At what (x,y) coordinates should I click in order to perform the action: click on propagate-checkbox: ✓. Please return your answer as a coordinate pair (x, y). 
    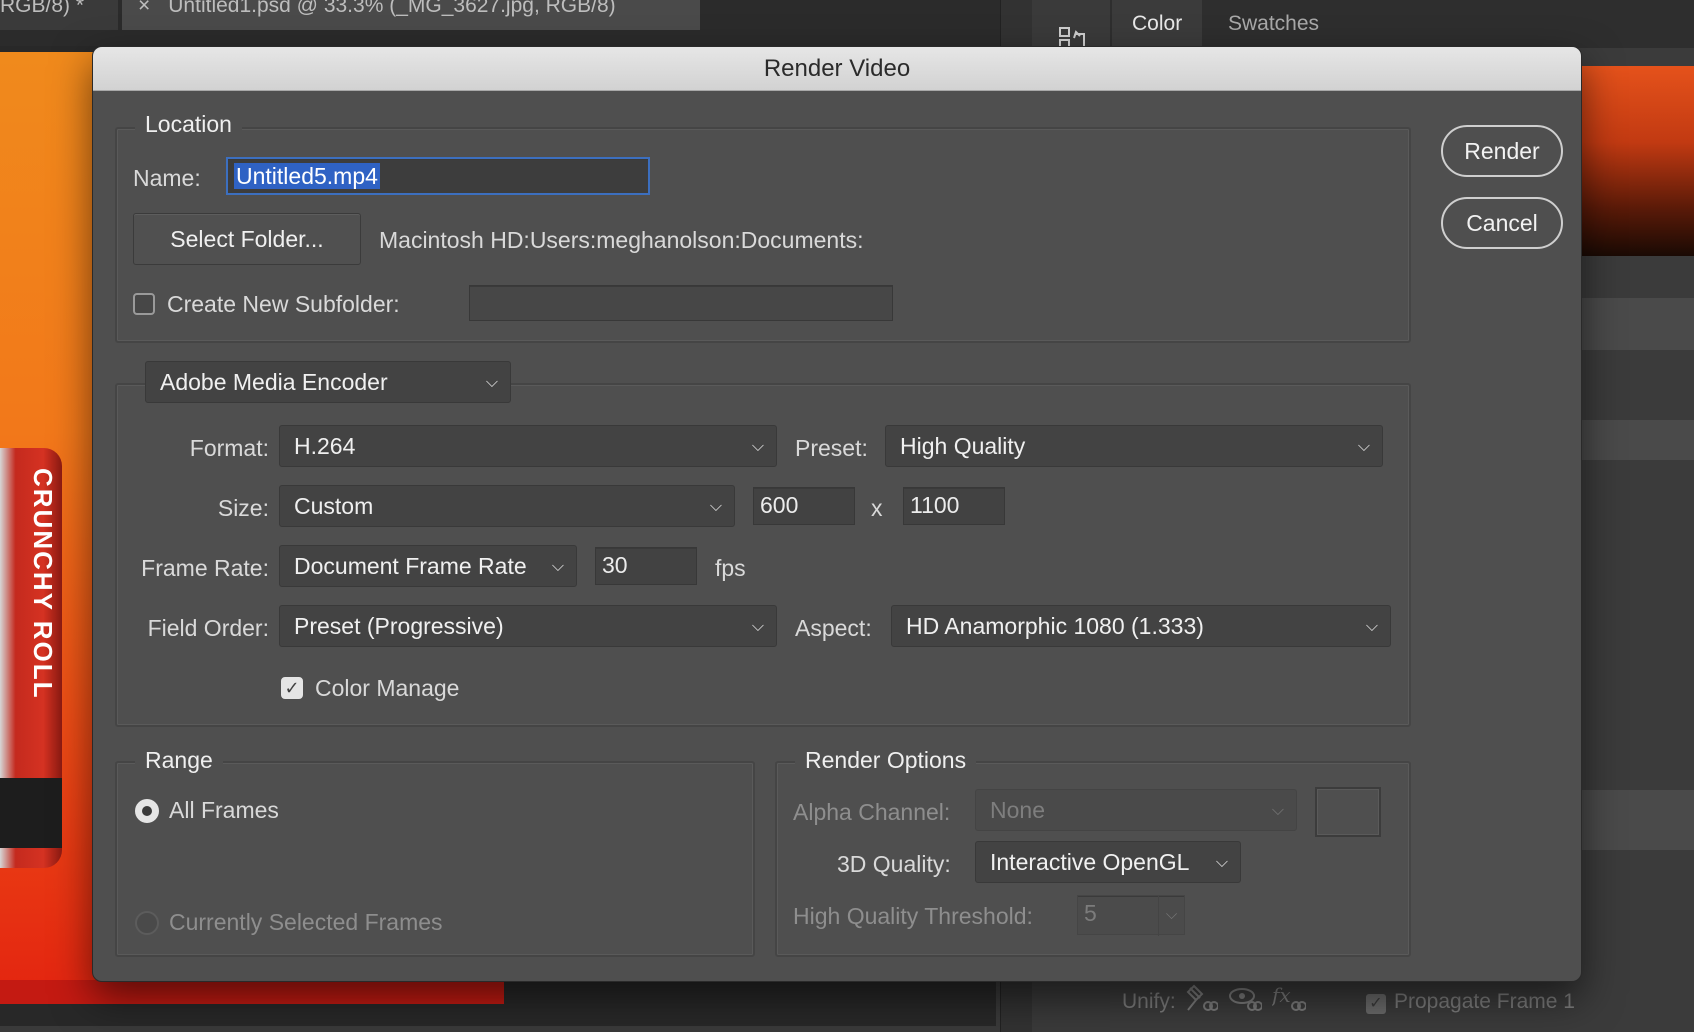
    Looking at the image, I should click on (1376, 1004).